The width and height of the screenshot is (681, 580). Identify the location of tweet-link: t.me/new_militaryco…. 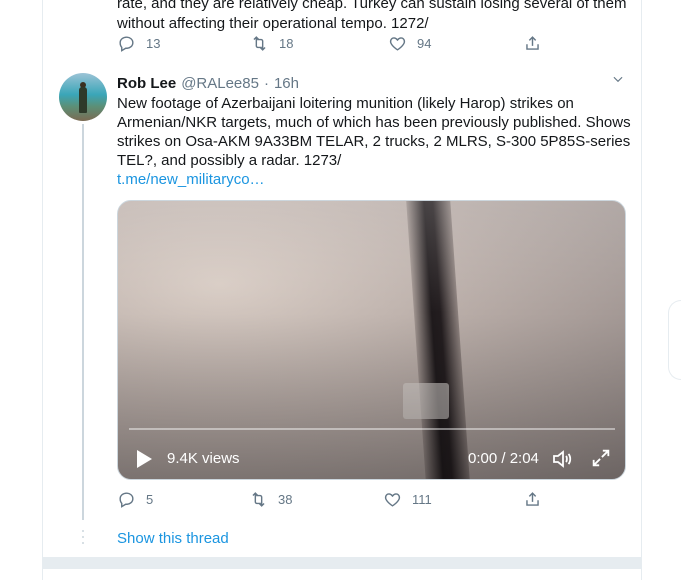
(191, 179).